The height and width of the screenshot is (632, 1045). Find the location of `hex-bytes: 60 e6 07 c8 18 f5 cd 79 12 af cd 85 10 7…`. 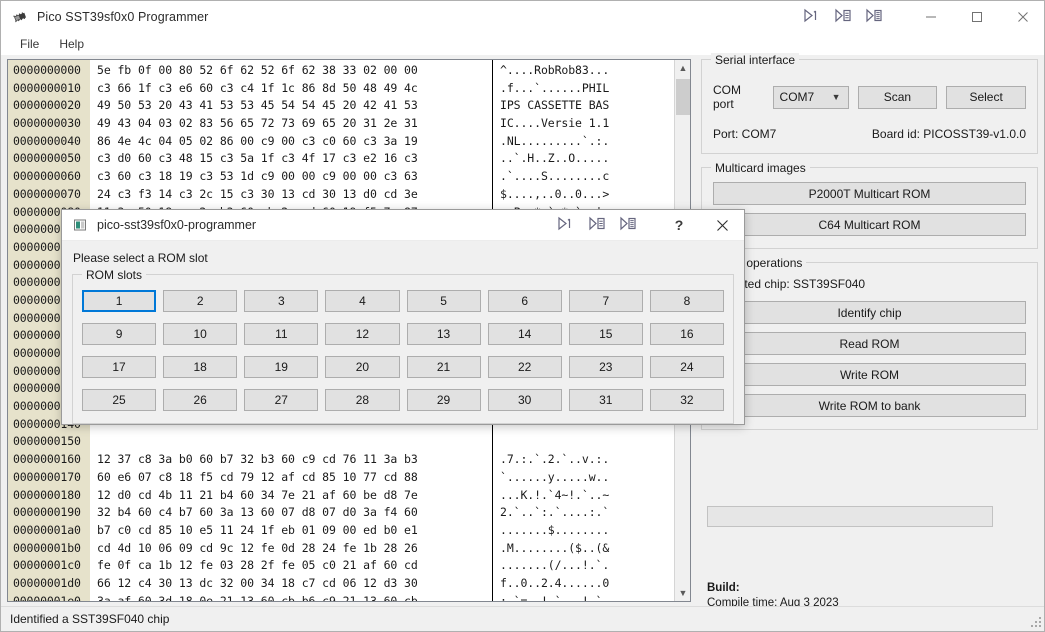

hex-bytes: 60 e6 07 c8 18 f5 cd 79 12 af cd 85 10 7… is located at coordinates (257, 476).